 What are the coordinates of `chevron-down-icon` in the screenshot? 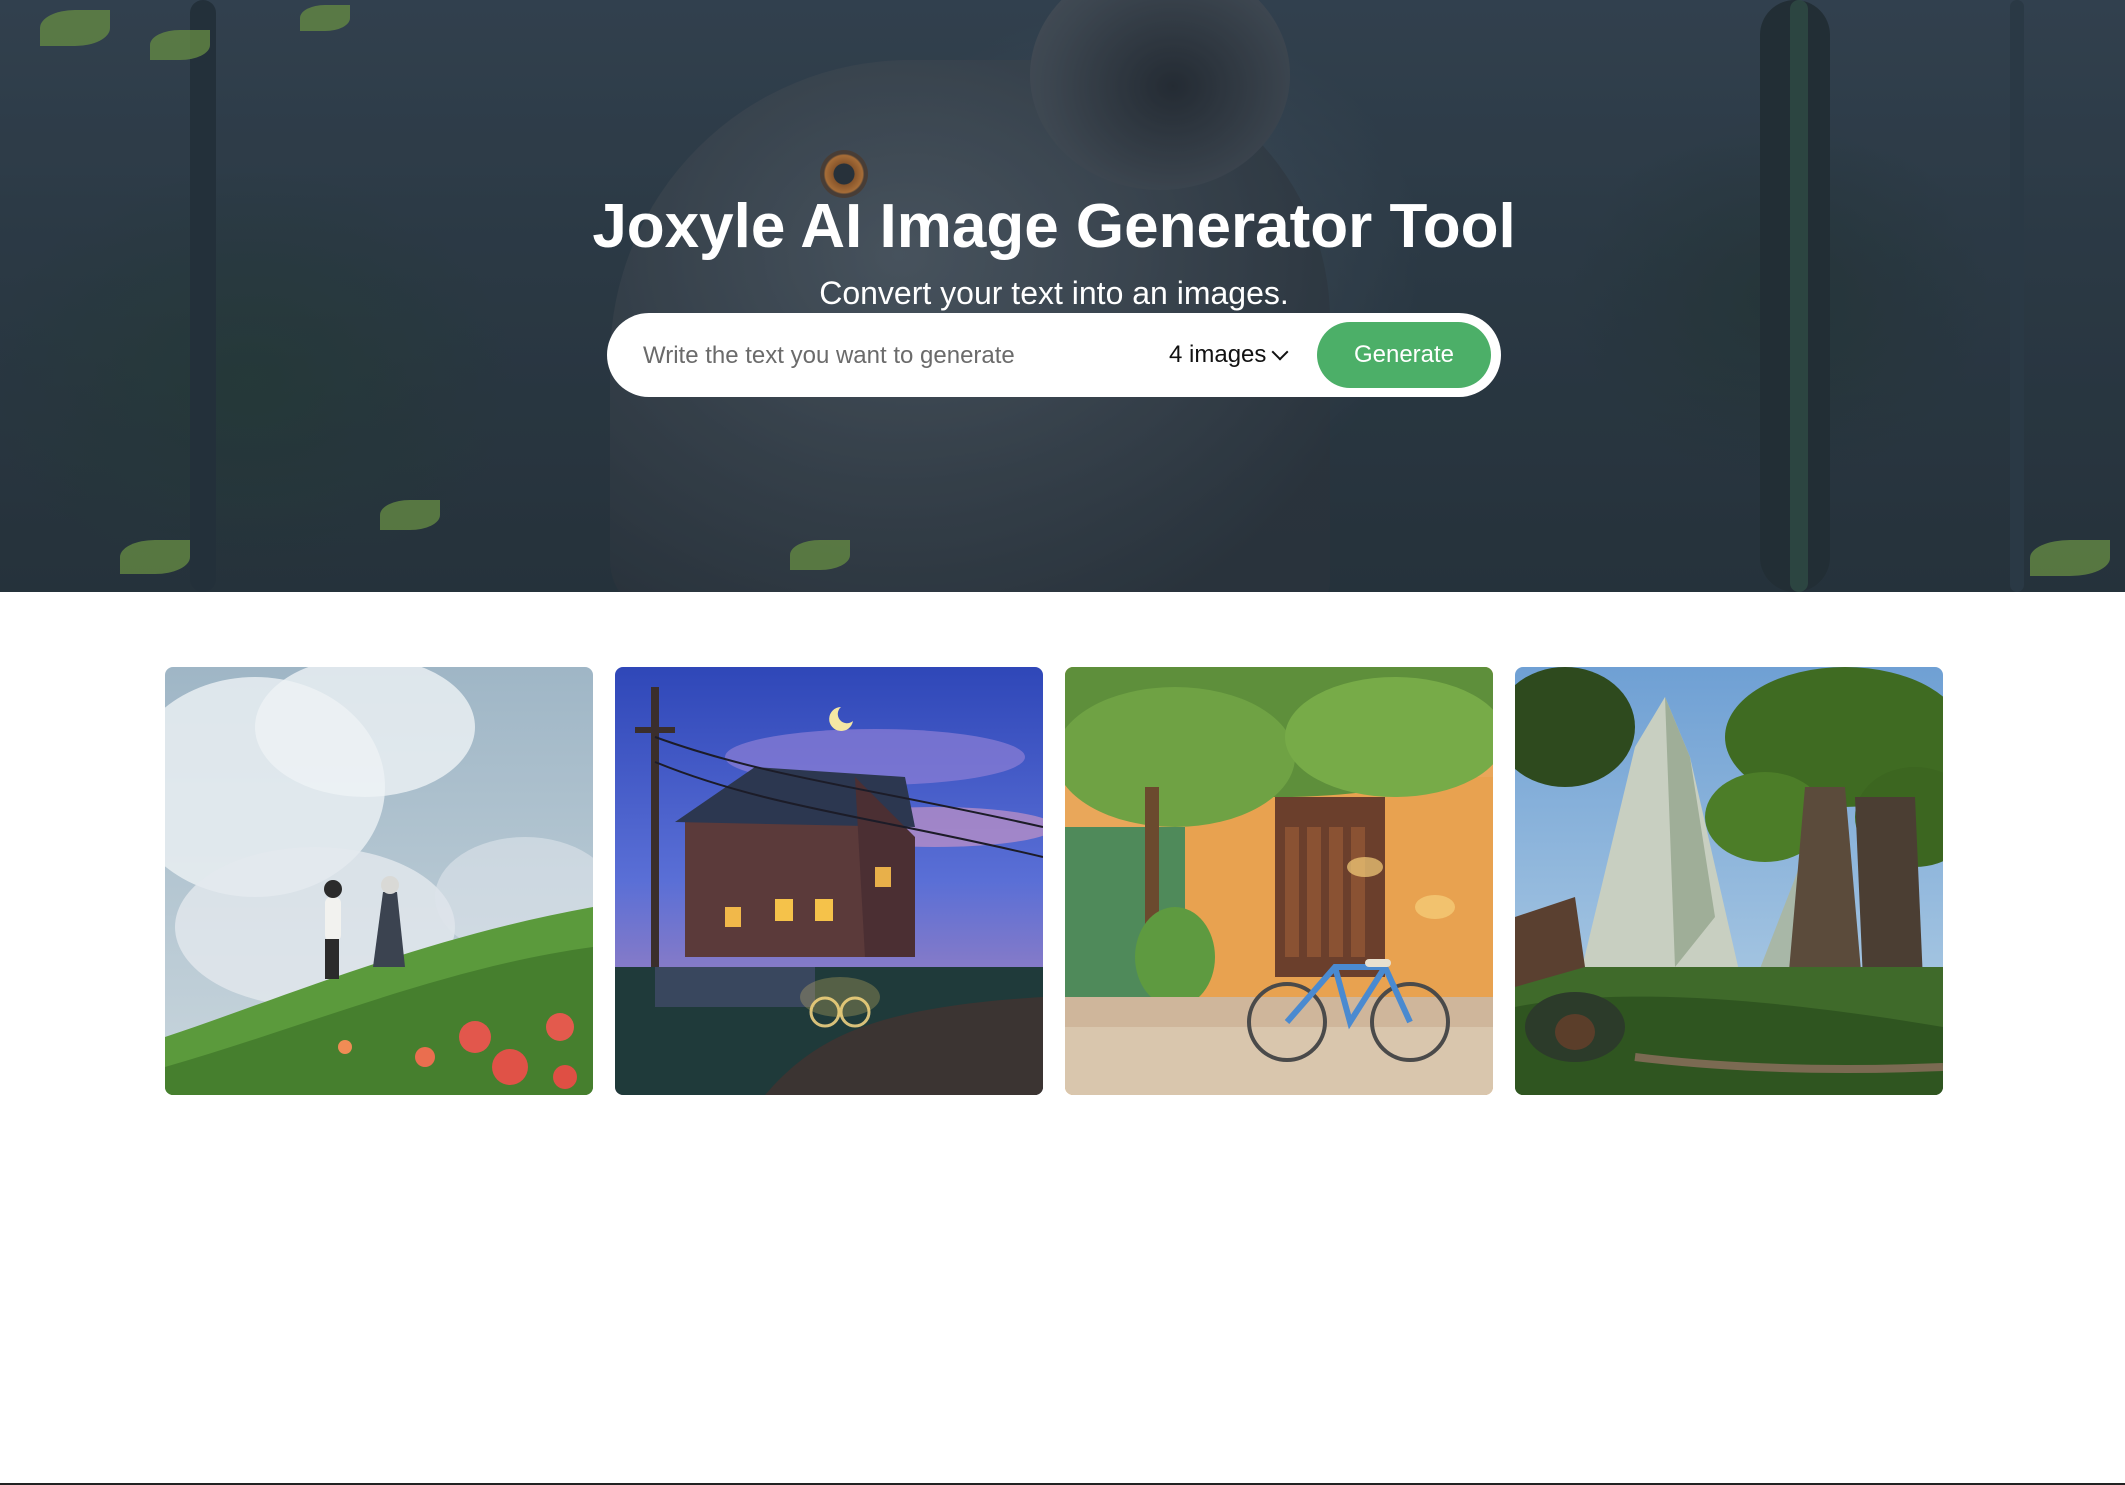 It's located at (1280, 352).